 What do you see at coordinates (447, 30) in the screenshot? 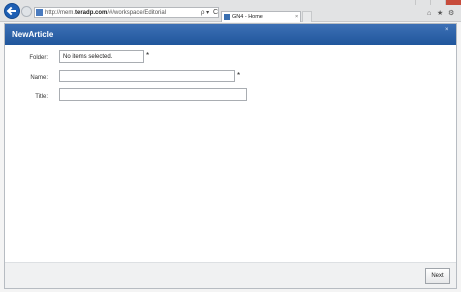
I see `close-icon: ×` at bounding box center [447, 30].